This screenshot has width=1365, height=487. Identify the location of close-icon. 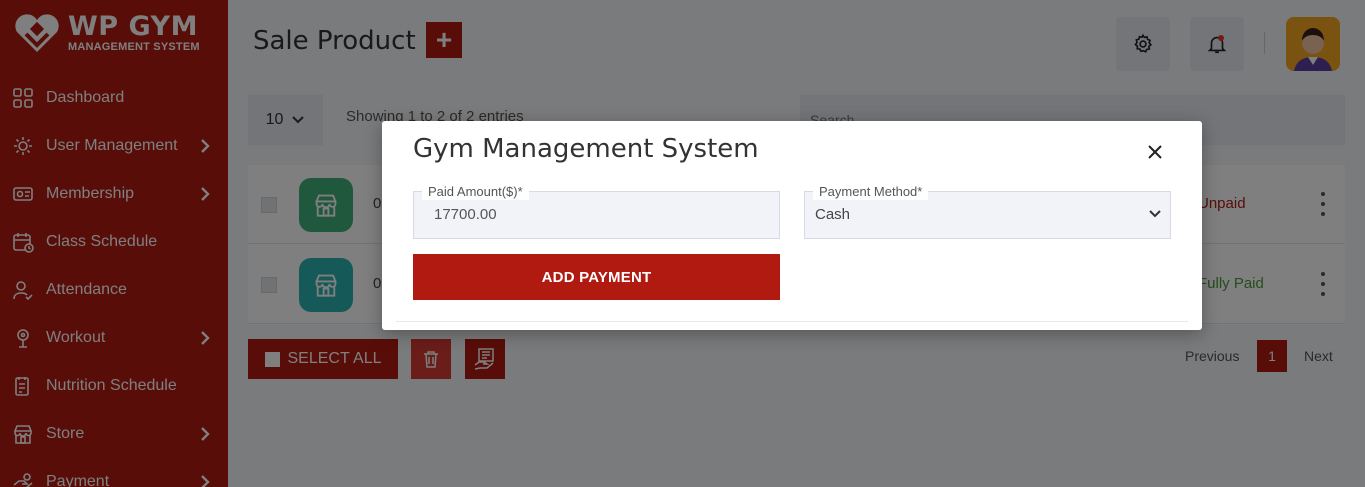
(1155, 152).